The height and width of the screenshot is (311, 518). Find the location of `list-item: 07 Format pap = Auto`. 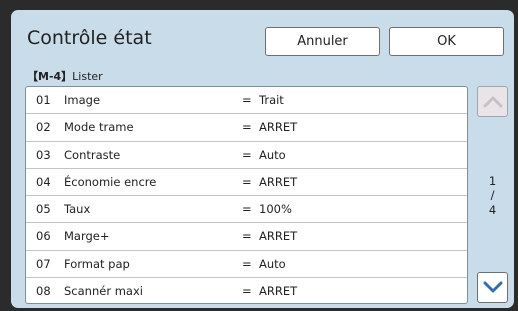

list-item: 07 Format pap = Auto is located at coordinates (246, 264).